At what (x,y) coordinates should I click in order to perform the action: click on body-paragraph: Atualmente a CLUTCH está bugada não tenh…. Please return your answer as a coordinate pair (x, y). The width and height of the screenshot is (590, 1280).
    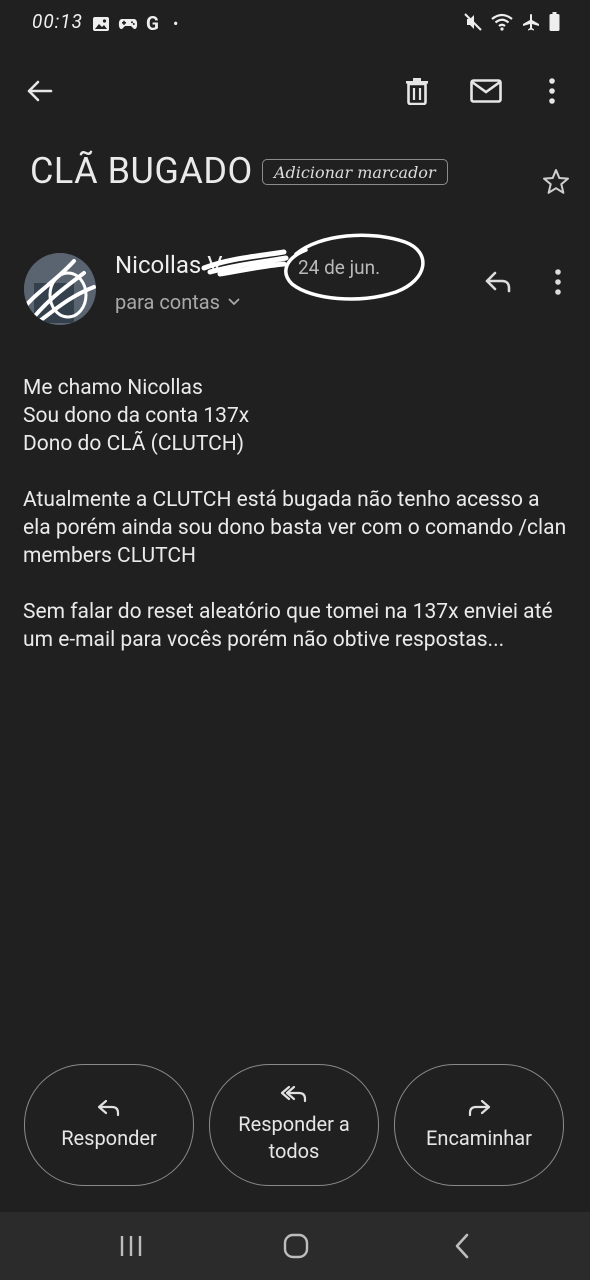
    Looking at the image, I should click on (295, 528).